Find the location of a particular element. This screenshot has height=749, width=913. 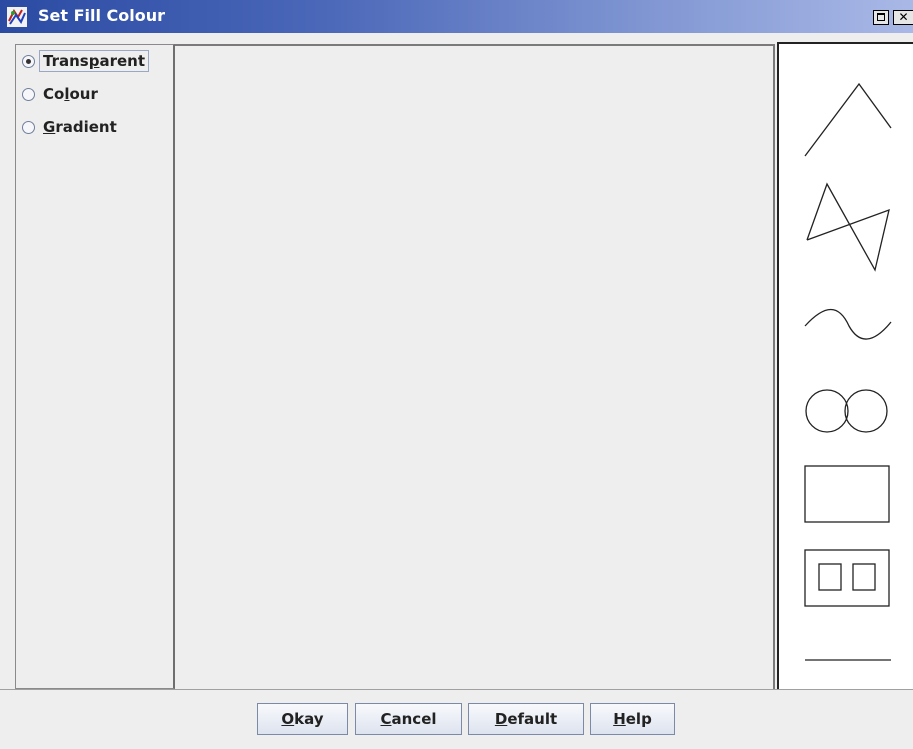

close-button: ✕ is located at coordinates (903, 17).